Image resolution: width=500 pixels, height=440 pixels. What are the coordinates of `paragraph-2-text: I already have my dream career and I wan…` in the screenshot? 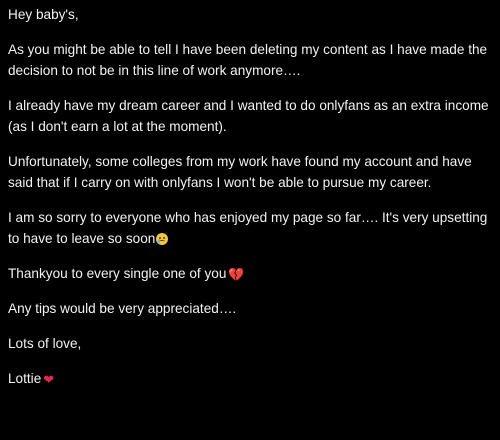 It's located at (248, 116).